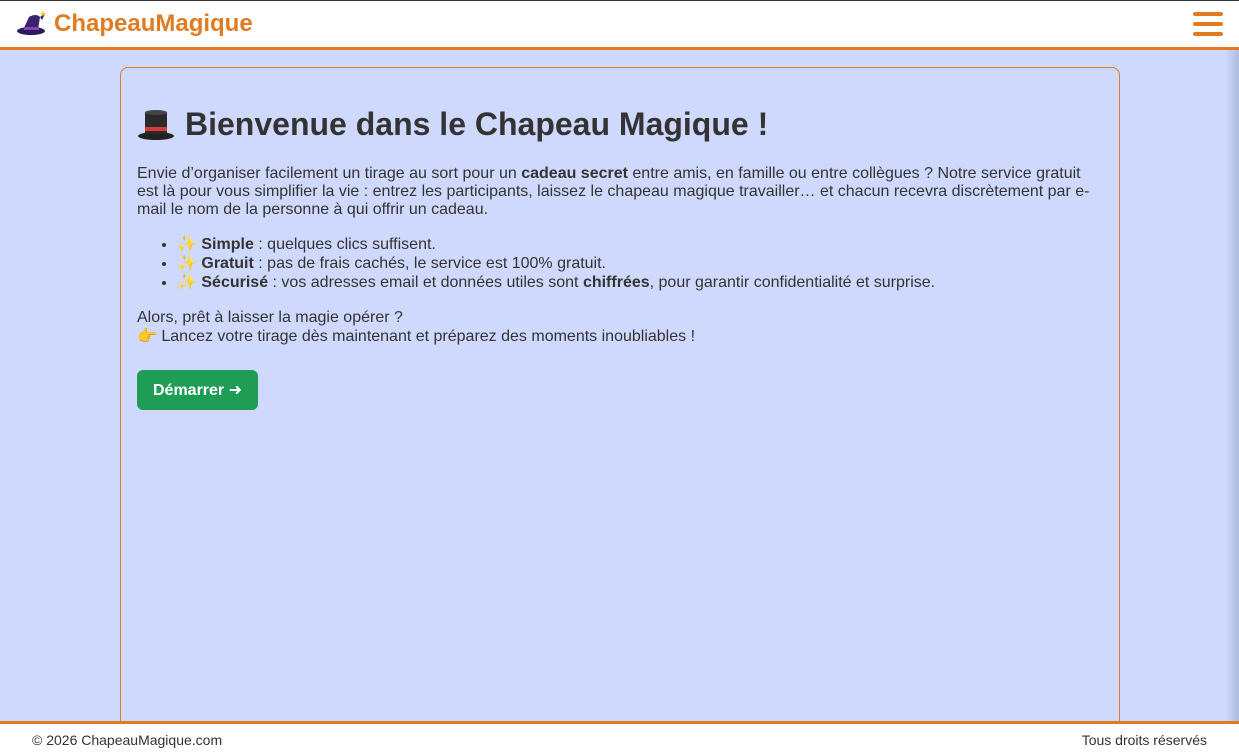 This screenshot has height=755, width=1239. I want to click on copyright-text: © 2026 ChapeauMagique.com, so click(127, 739).